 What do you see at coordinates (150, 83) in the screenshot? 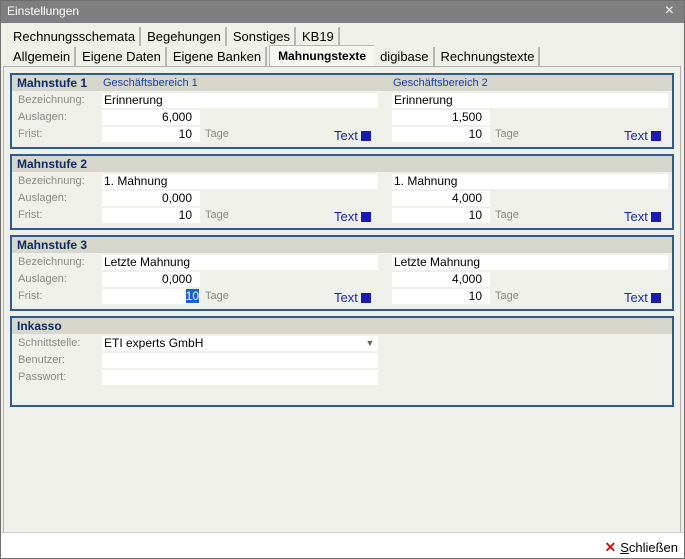
I see `geschaeftsbereich-1-header: Geschäftsbereich 1` at bounding box center [150, 83].